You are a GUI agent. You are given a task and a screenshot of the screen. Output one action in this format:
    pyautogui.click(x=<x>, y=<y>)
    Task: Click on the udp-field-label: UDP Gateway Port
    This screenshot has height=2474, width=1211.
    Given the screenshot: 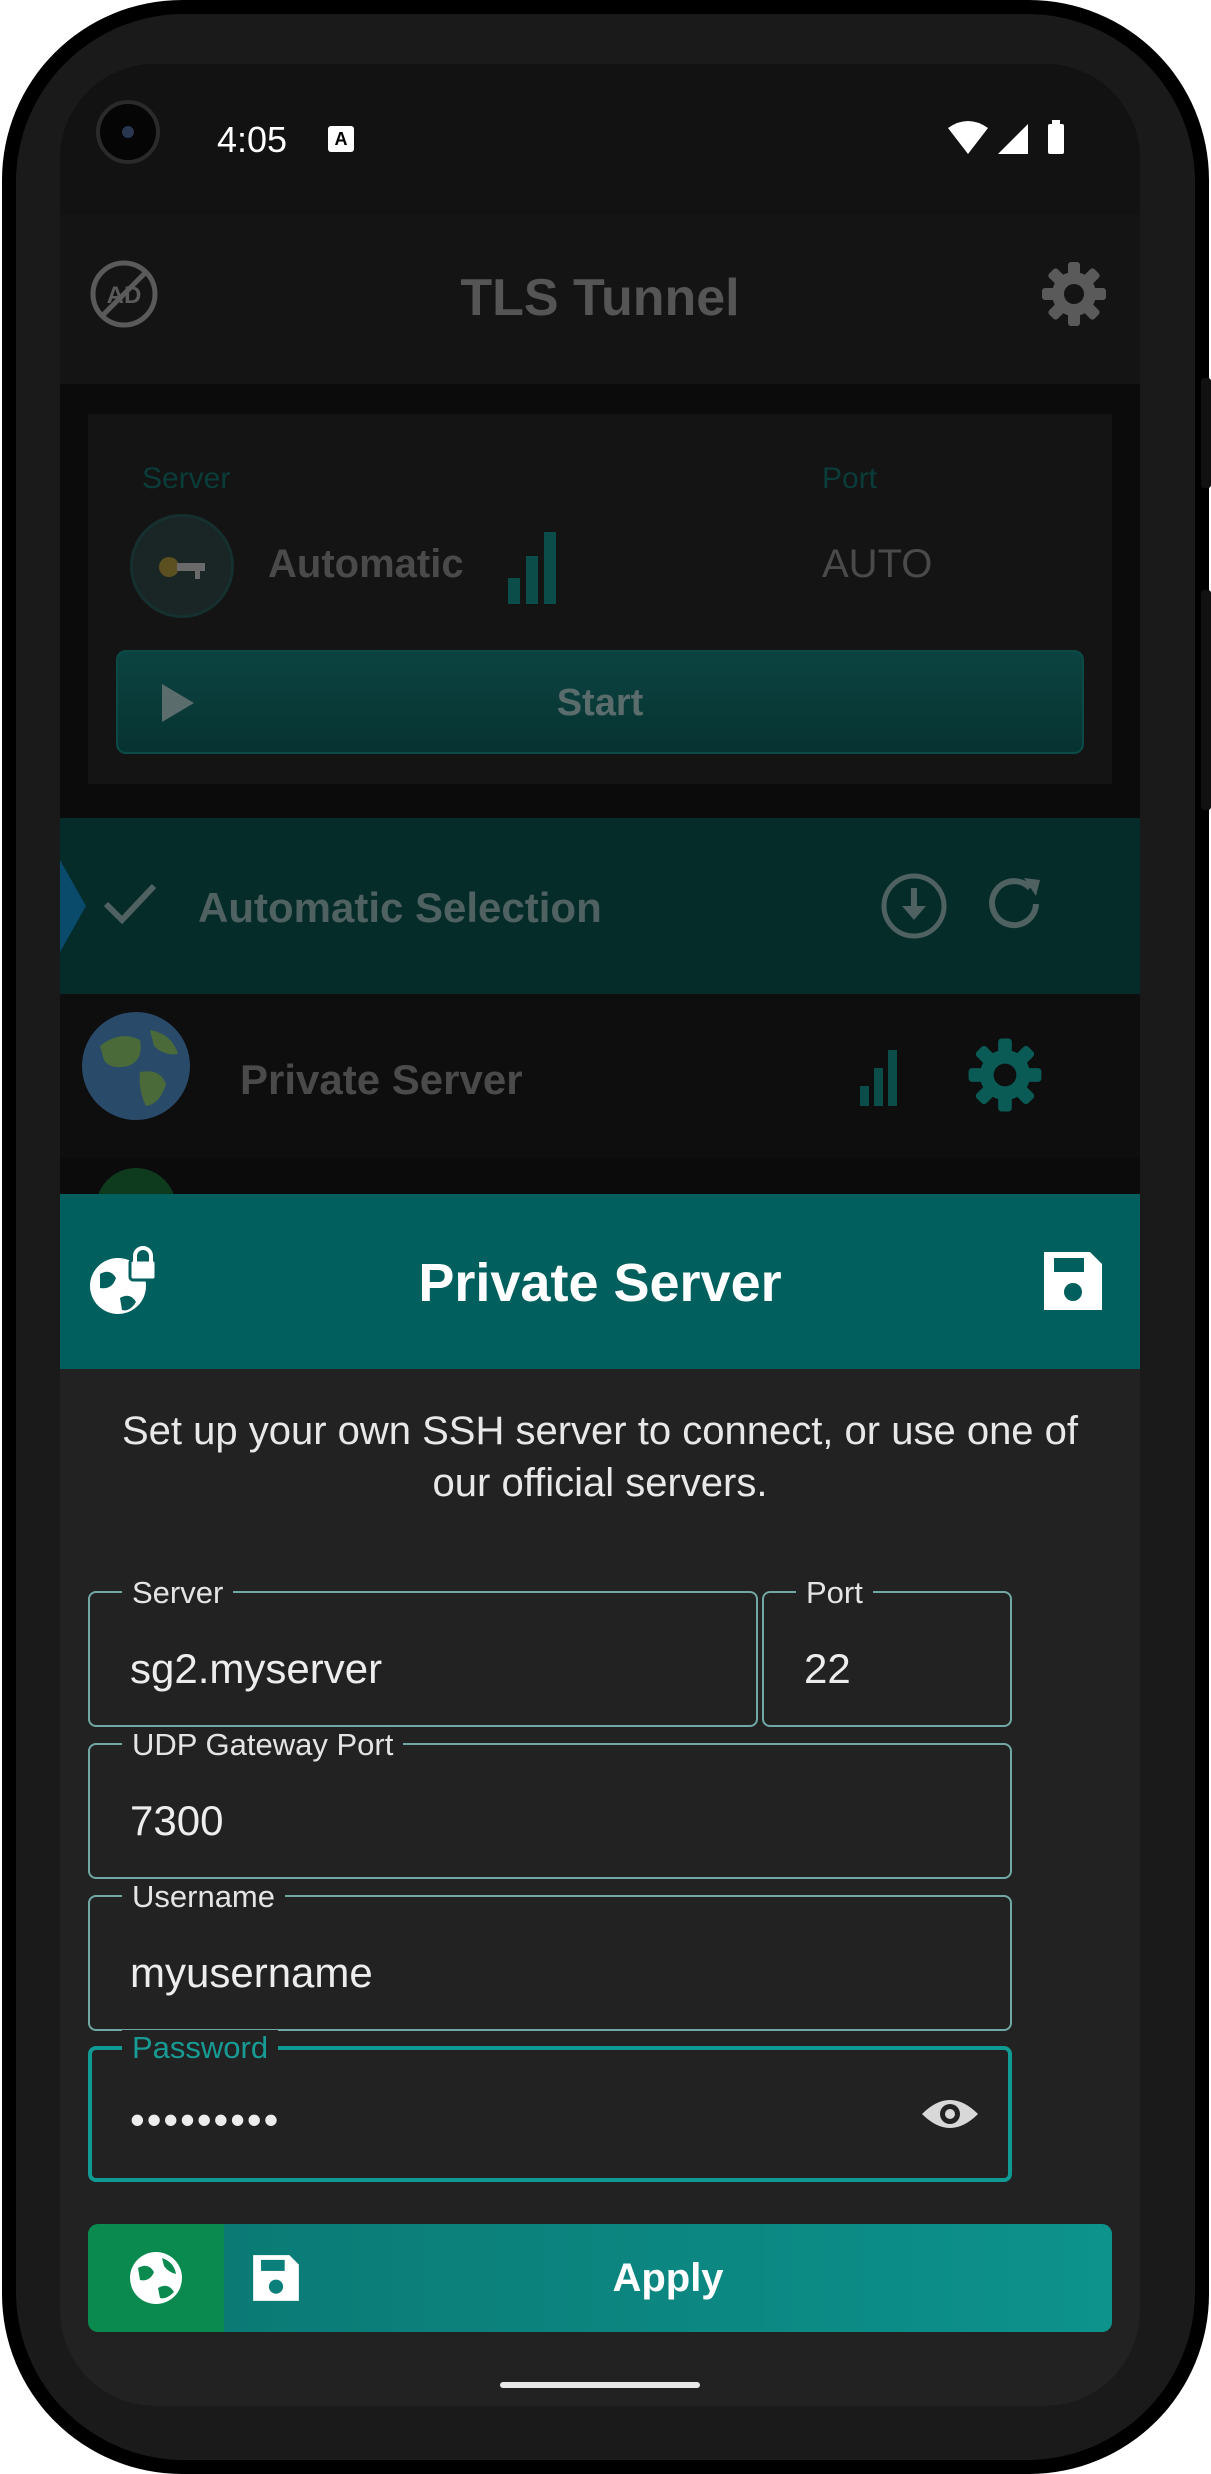 What is the action you would take?
    pyautogui.click(x=263, y=1745)
    